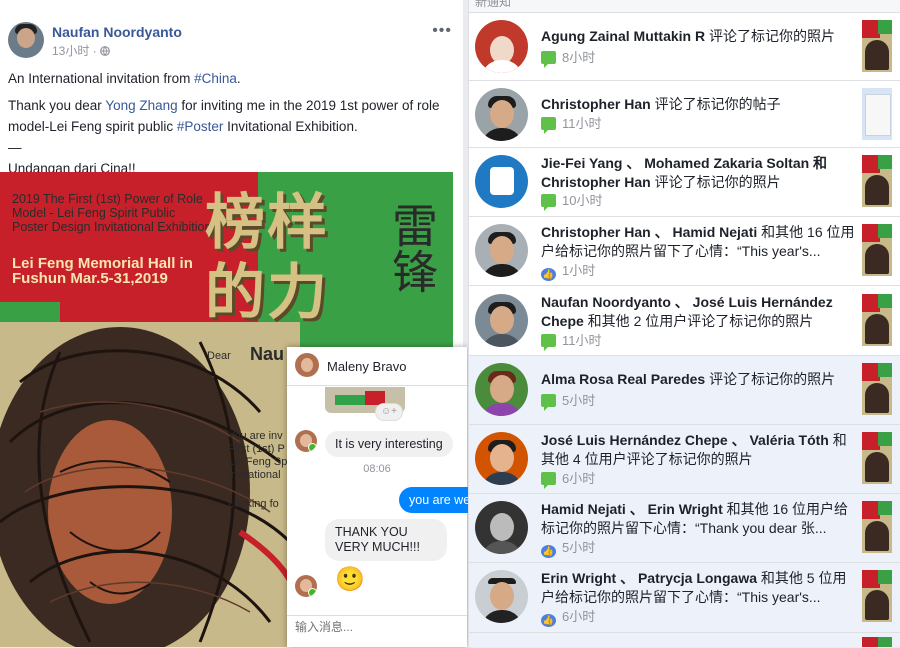 This screenshot has width=900, height=648. I want to click on post-text-segment: ., so click(238, 78).